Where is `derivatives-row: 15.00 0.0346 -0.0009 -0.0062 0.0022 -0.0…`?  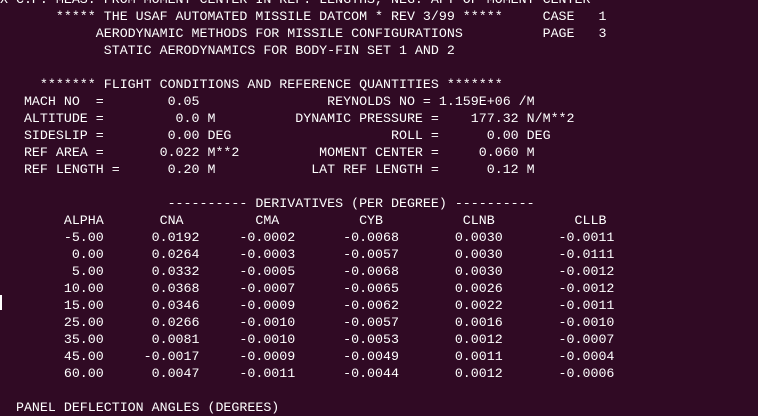 derivatives-row: 15.00 0.0346 -0.0009 -0.0062 0.0022 -0.0… is located at coordinates (307, 305).